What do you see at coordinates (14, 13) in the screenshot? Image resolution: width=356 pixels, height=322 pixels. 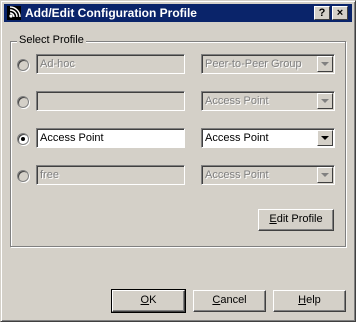 I see `wireless-signal-icon` at bounding box center [14, 13].